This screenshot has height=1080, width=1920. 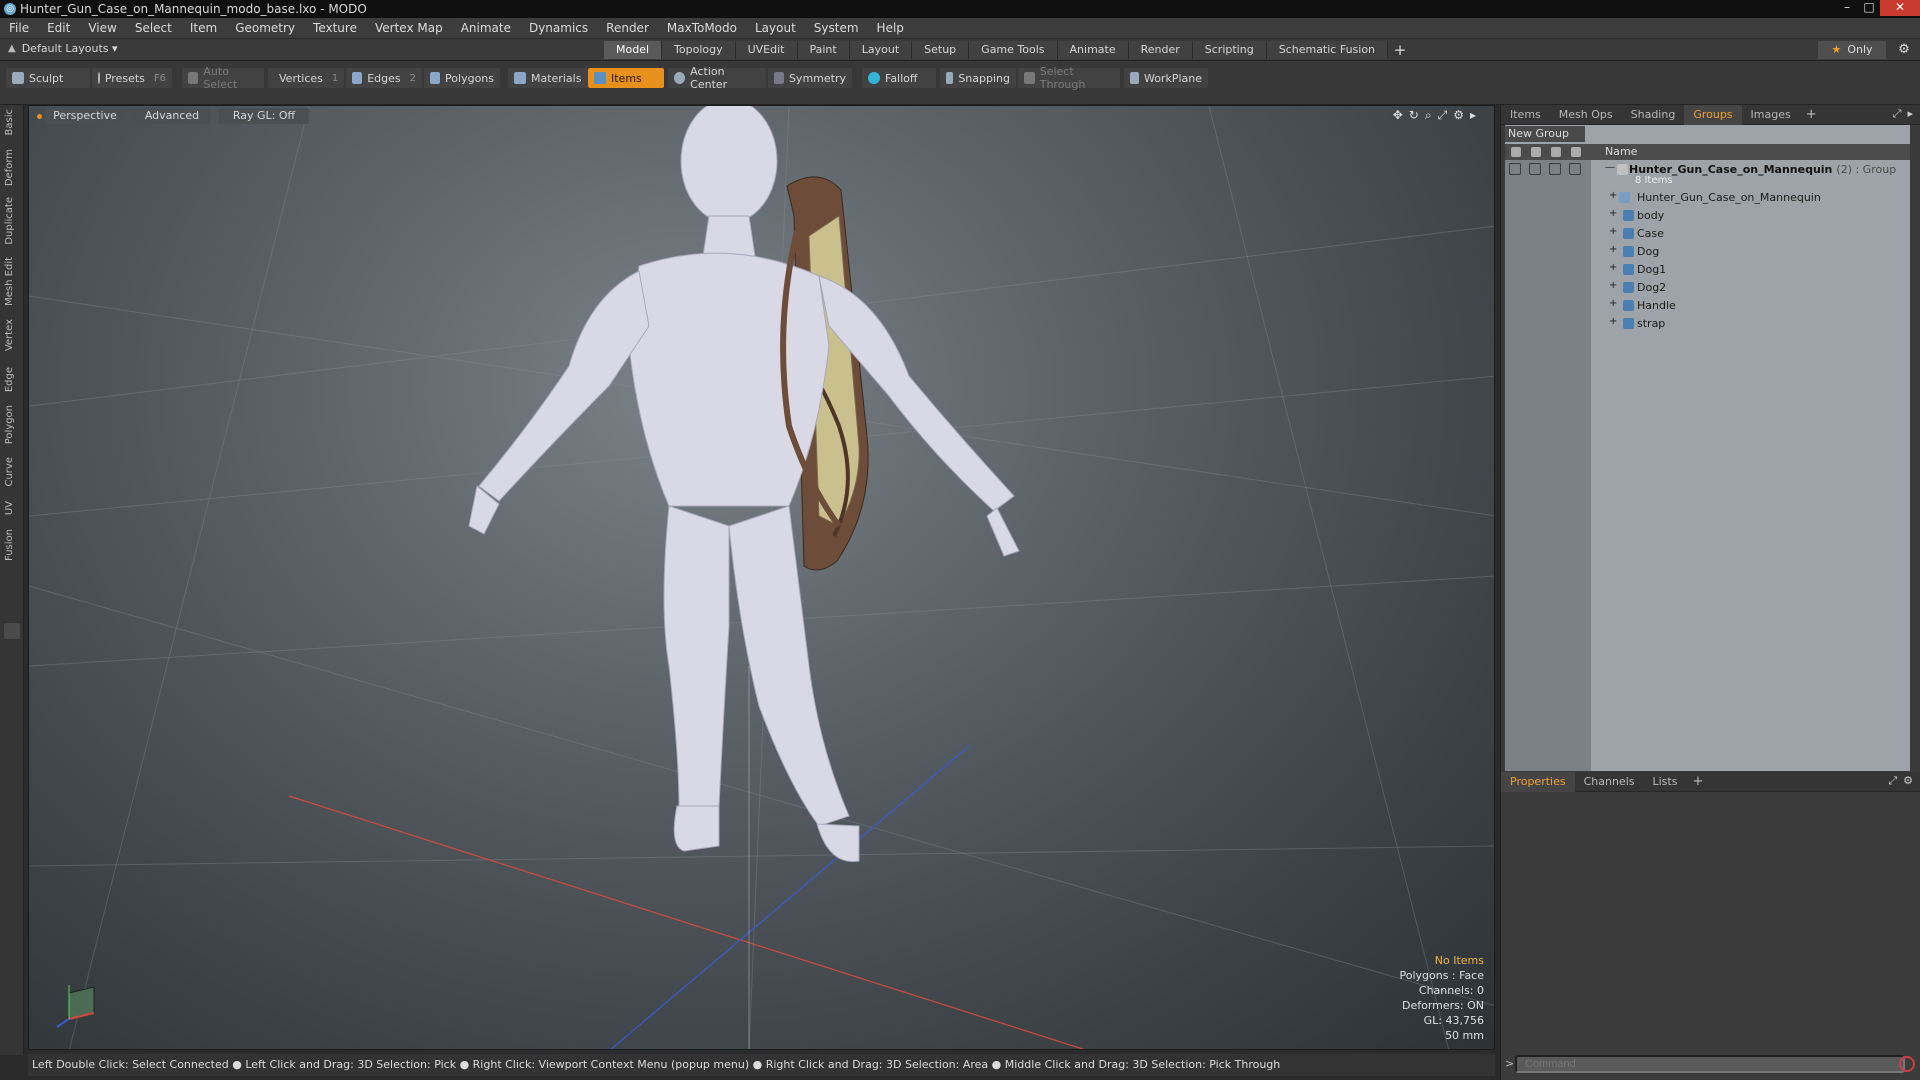 What do you see at coordinates (1707, 306) in the screenshot?
I see `list-item: + Handle` at bounding box center [1707, 306].